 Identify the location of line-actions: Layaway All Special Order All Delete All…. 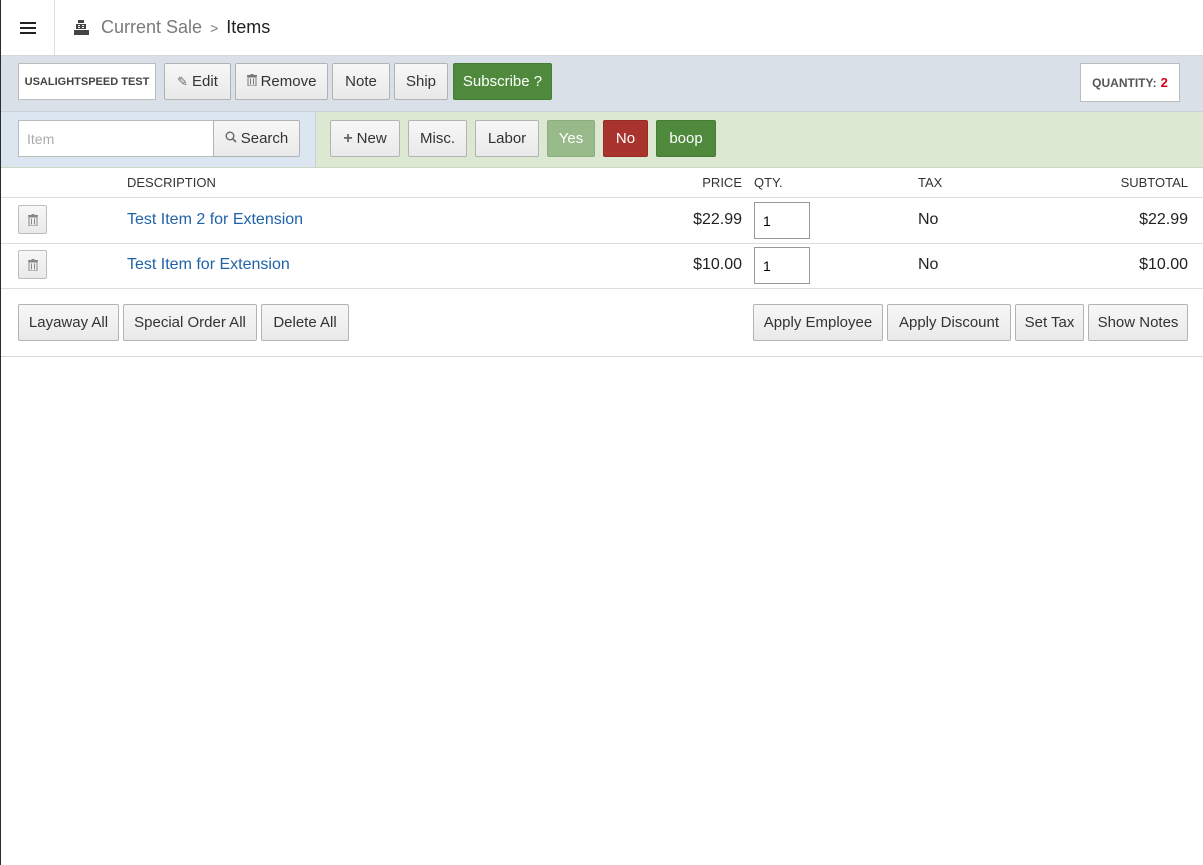
(602, 323).